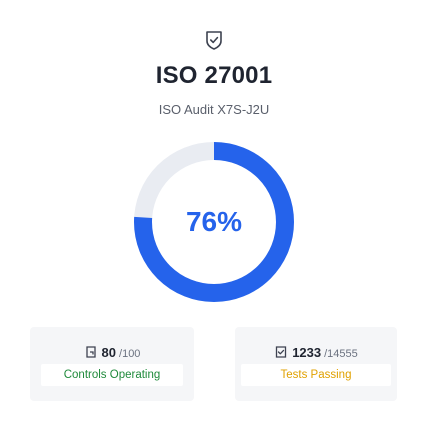 This screenshot has height=446, width=428. Describe the element at coordinates (130, 354) in the screenshot. I see `controls-total: /100` at that location.